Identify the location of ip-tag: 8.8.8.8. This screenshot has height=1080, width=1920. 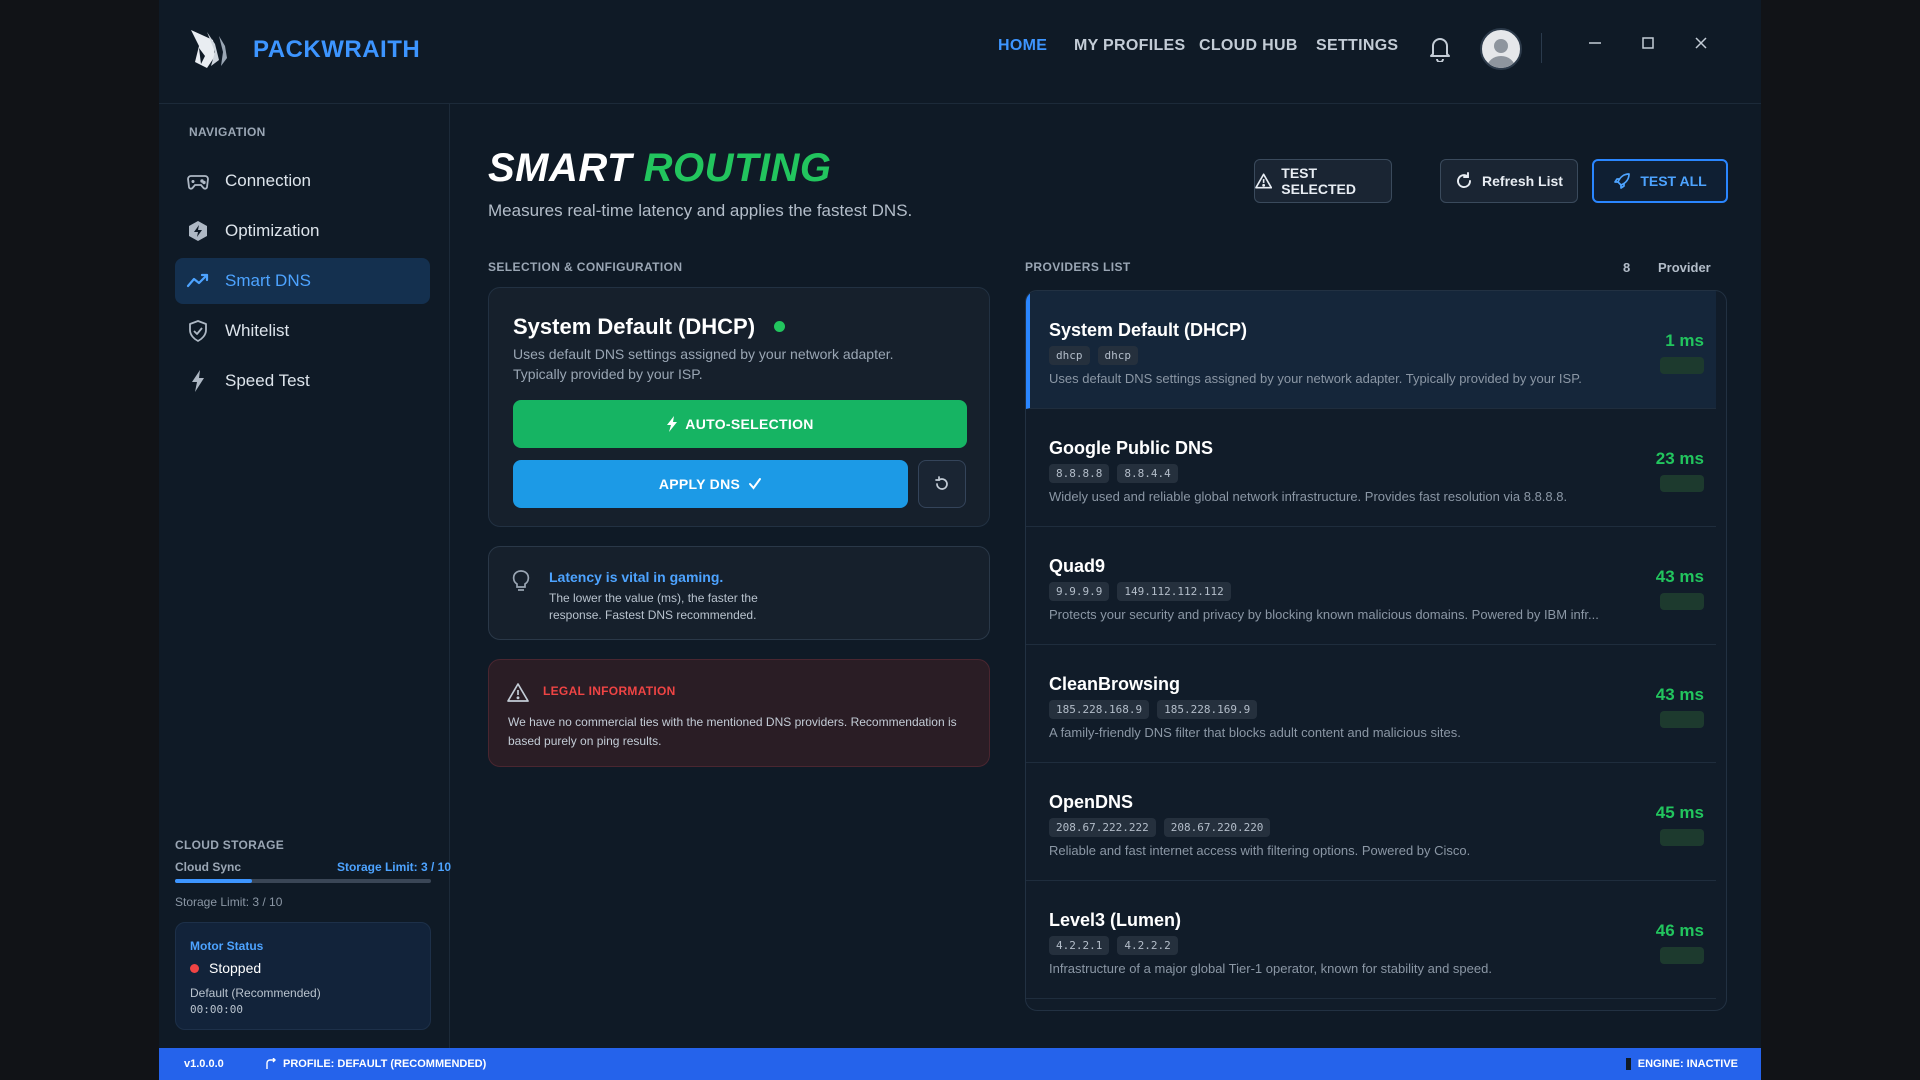
(1079, 473).